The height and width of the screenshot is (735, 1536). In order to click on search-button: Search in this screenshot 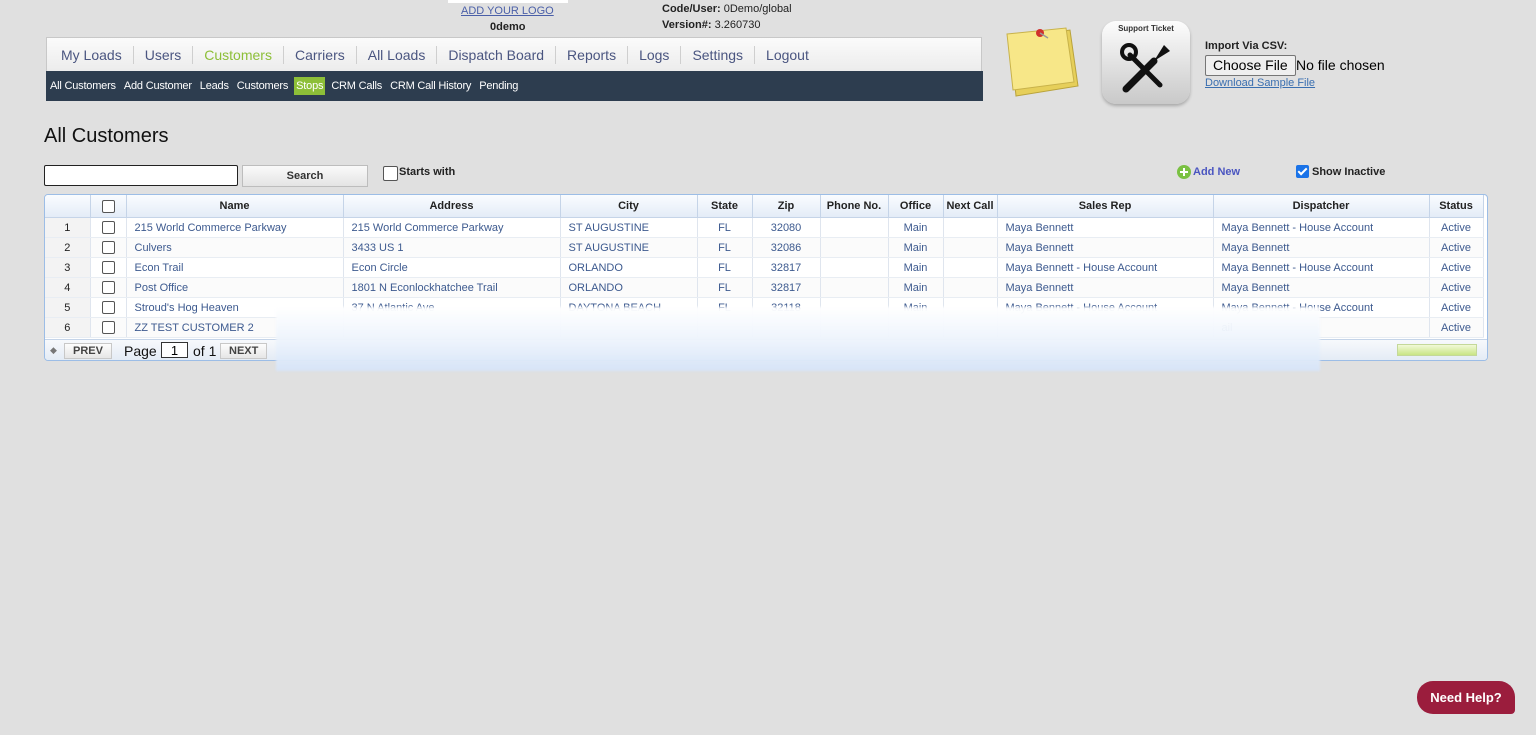, I will do `click(305, 176)`.